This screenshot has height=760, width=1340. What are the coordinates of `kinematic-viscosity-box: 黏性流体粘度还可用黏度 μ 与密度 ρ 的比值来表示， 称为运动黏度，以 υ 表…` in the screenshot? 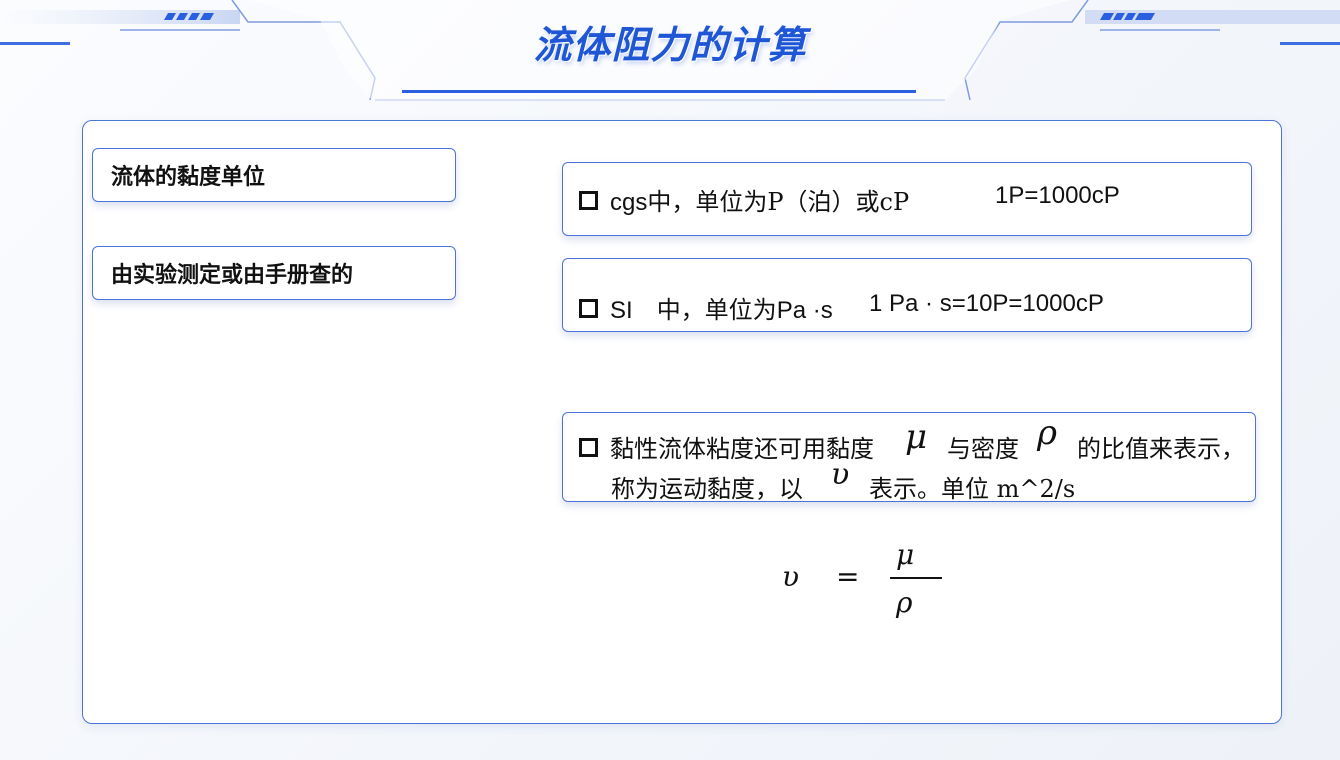 It's located at (909, 457).